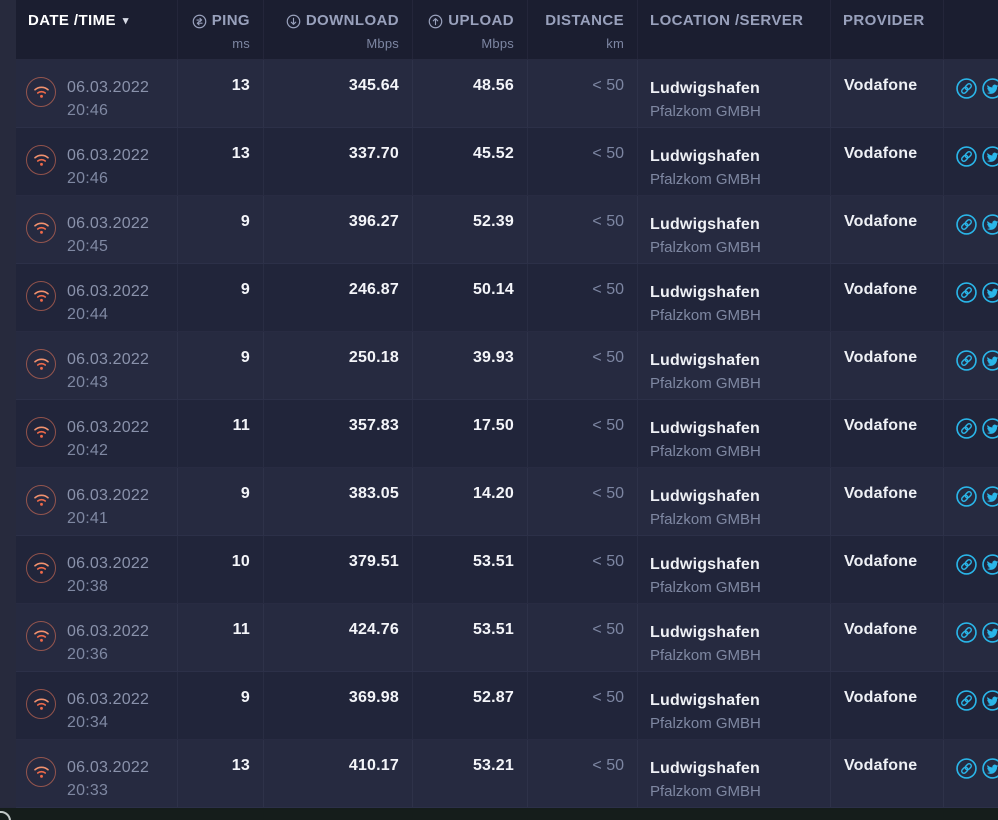  I want to click on result-time: 20:36, so click(88, 654).